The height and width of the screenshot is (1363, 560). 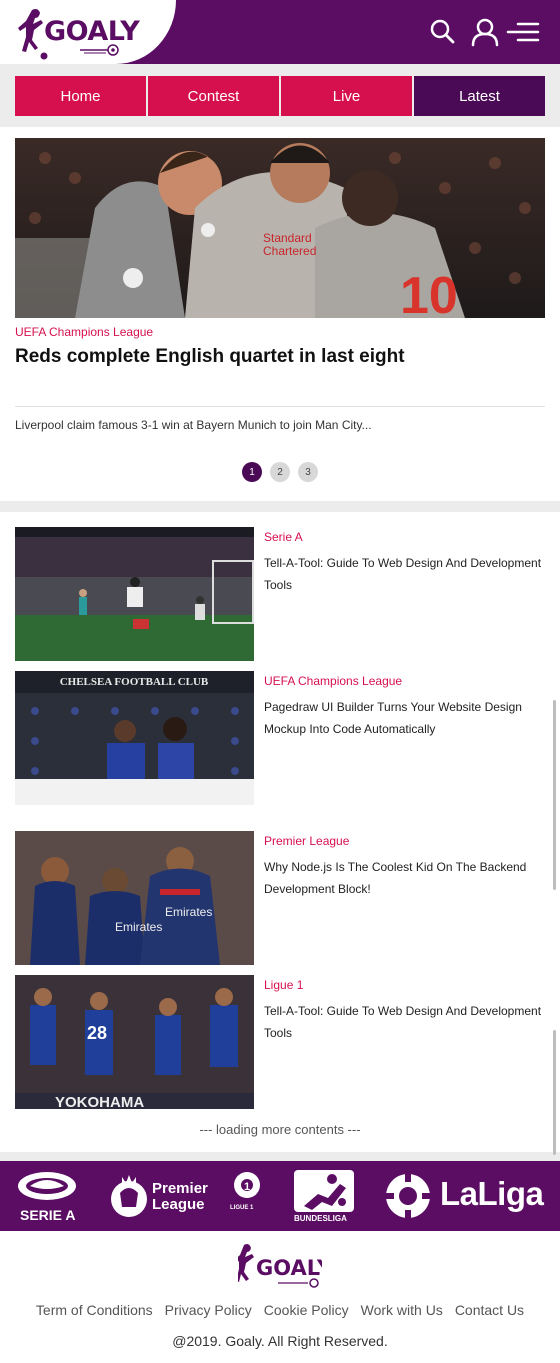 What do you see at coordinates (178, 1204) in the screenshot?
I see `premier-label-2: League` at bounding box center [178, 1204].